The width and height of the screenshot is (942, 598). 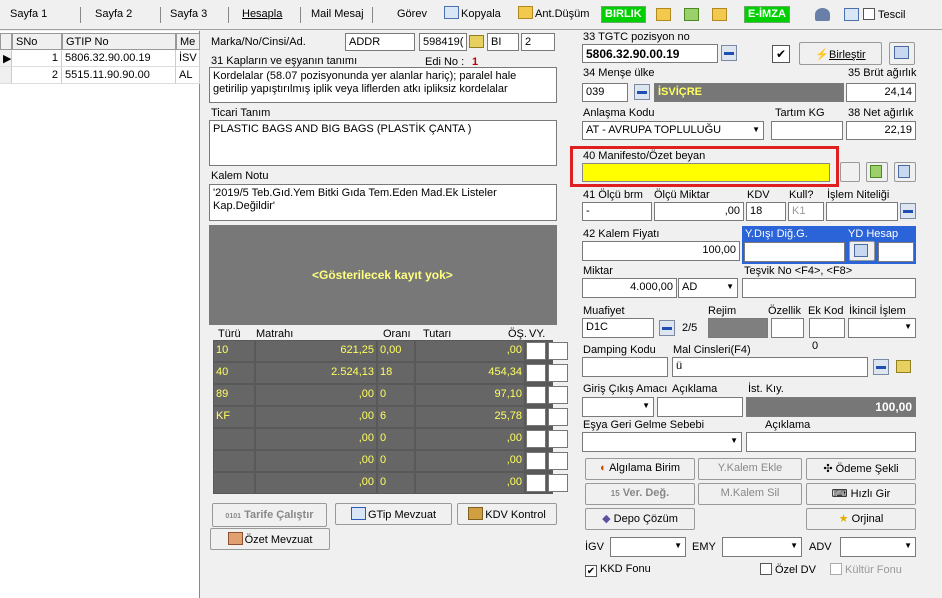 What do you see at coordinates (766, 569) in the screenshot?
I see `ozel-dv-check` at bounding box center [766, 569].